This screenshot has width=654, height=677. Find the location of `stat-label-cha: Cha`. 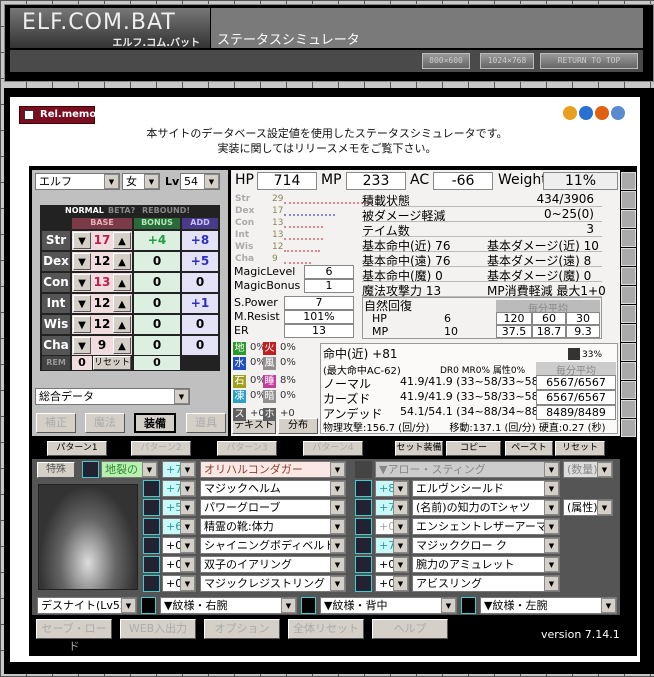

stat-label-cha: Cha is located at coordinates (56, 345).